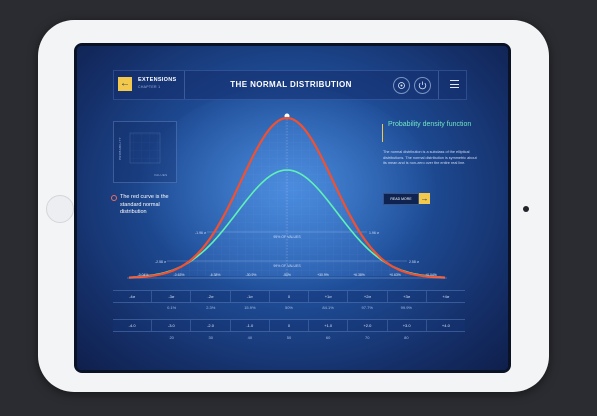 Image resolution: width=597 pixels, height=416 pixels. I want to click on x-tick-label: +0.63%, so click(395, 275).